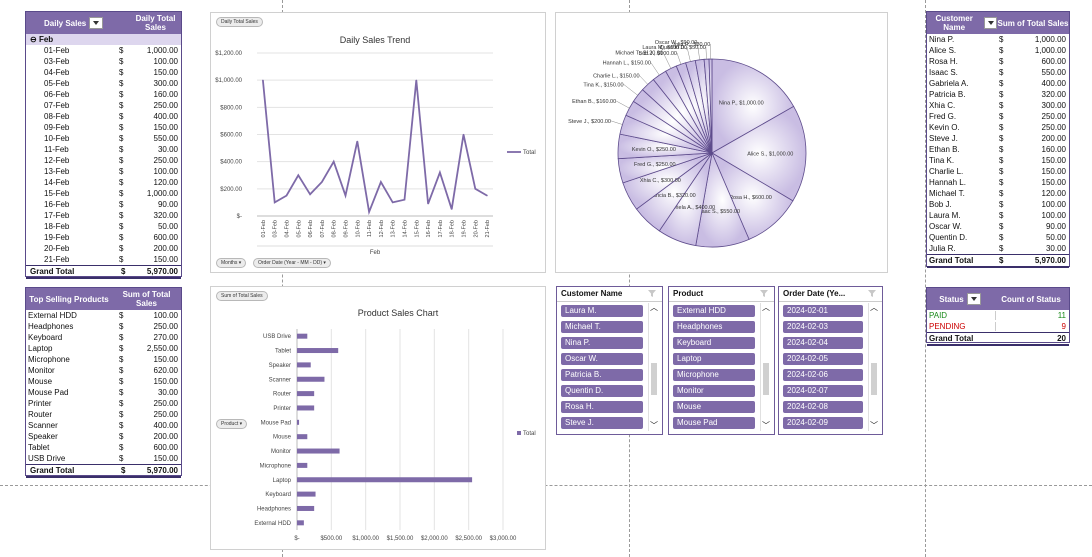 Image resolution: width=1092 pixels, height=557 pixels. What do you see at coordinates (823, 423) in the screenshot?
I see `slicer-item: 2024-02-09` at bounding box center [823, 423].